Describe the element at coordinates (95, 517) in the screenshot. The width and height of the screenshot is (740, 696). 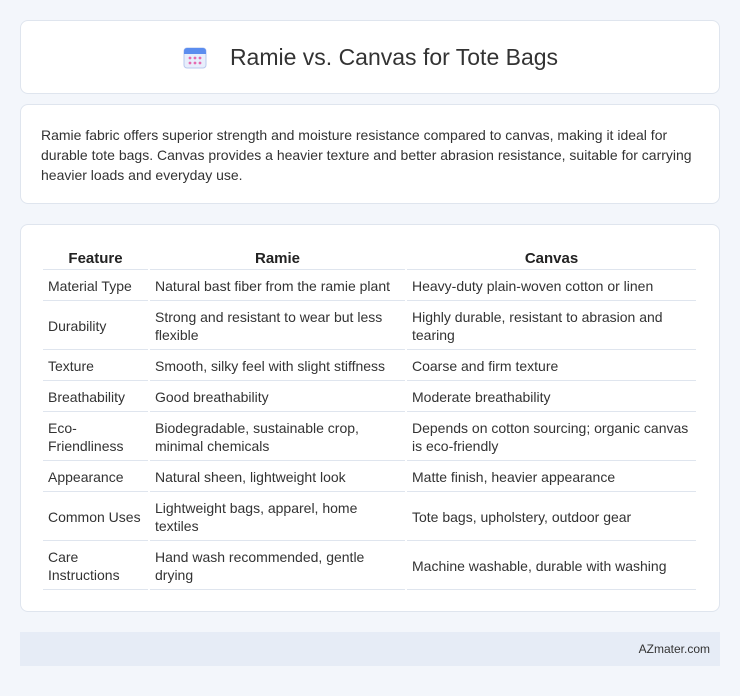
I see `cell-feature: Common Uses` at that location.